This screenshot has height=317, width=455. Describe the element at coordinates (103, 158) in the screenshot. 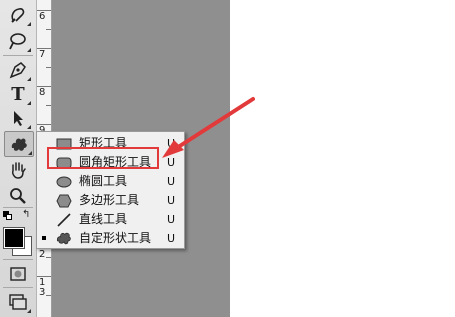

I see `annotation-highlight-box` at that location.